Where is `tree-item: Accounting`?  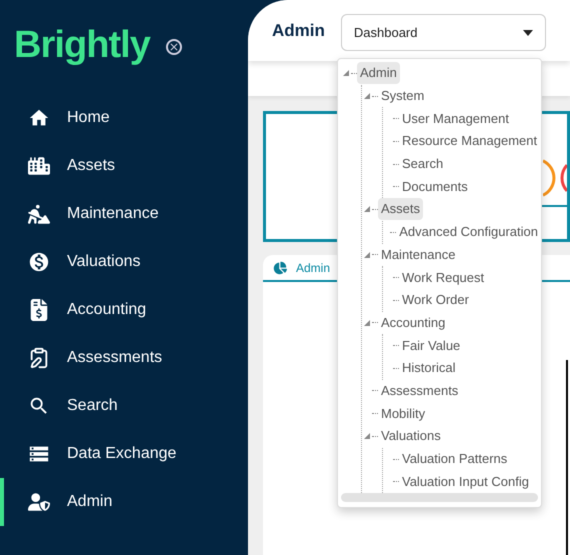
tree-item: Accounting is located at coordinates (413, 323).